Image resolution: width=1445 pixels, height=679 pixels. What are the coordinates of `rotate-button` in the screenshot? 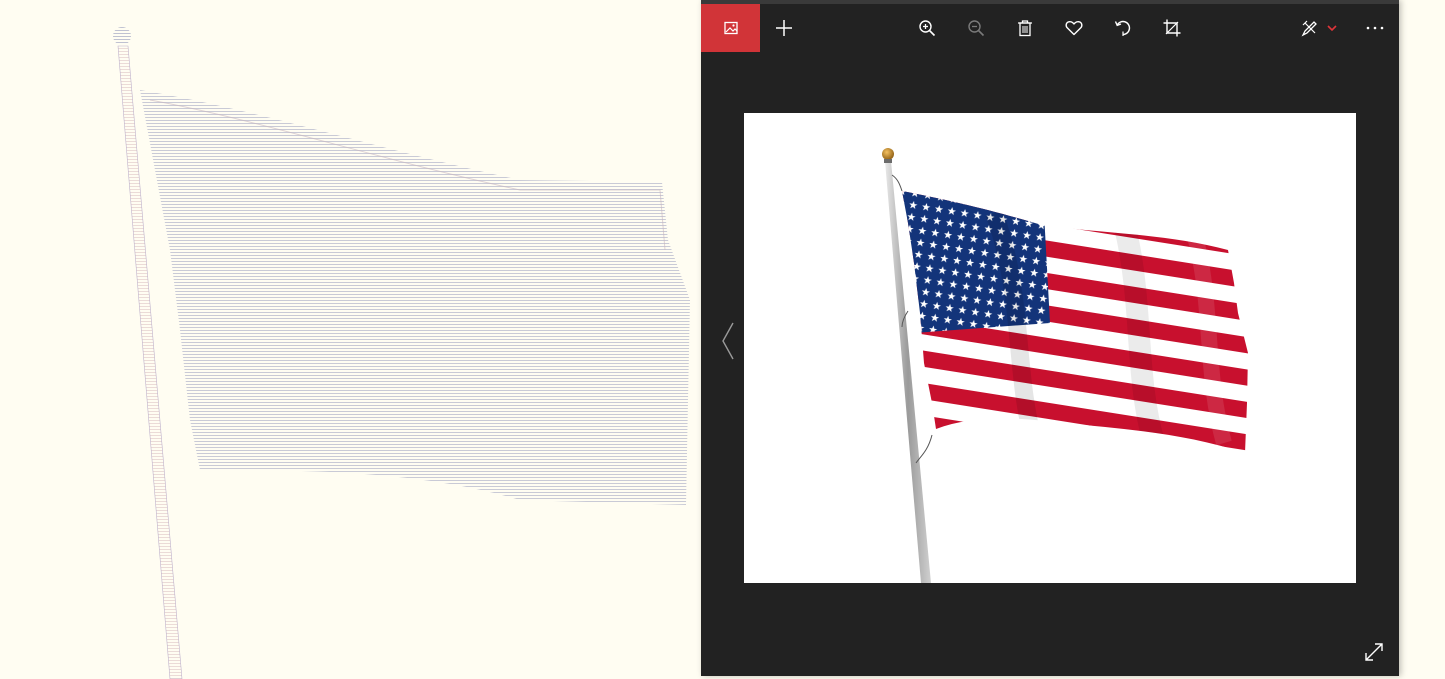 It's located at (1123, 28).